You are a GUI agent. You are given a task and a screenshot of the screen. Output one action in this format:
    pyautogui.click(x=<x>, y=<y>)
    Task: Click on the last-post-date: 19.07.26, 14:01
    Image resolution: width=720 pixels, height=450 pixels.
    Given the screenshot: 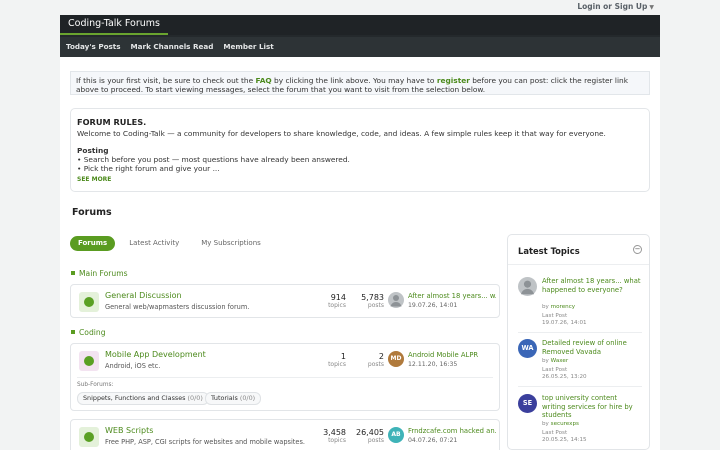 What is the action you would take?
    pyautogui.click(x=433, y=305)
    